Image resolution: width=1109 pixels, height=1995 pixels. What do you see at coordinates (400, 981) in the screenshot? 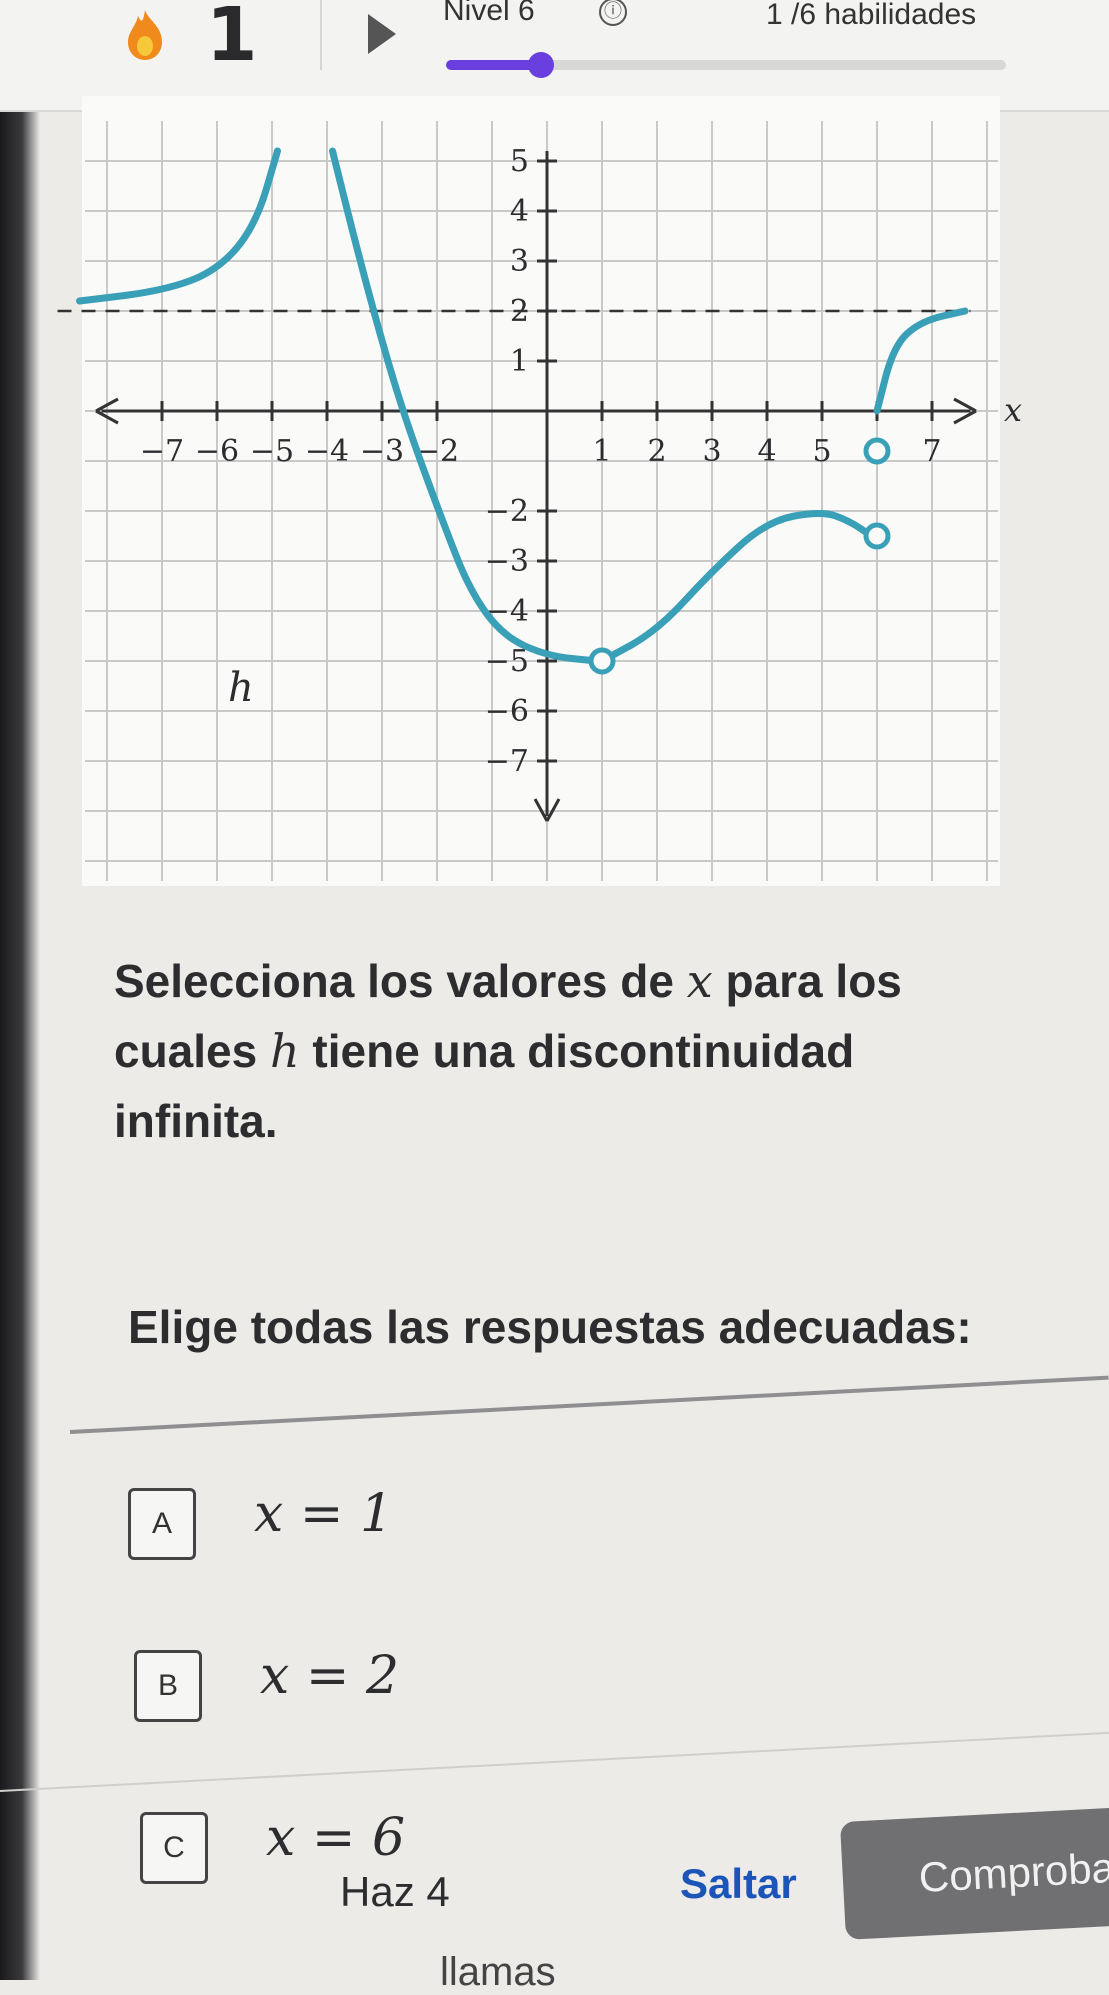
I see `question-line1-a: Selecciona los valores de` at bounding box center [400, 981].